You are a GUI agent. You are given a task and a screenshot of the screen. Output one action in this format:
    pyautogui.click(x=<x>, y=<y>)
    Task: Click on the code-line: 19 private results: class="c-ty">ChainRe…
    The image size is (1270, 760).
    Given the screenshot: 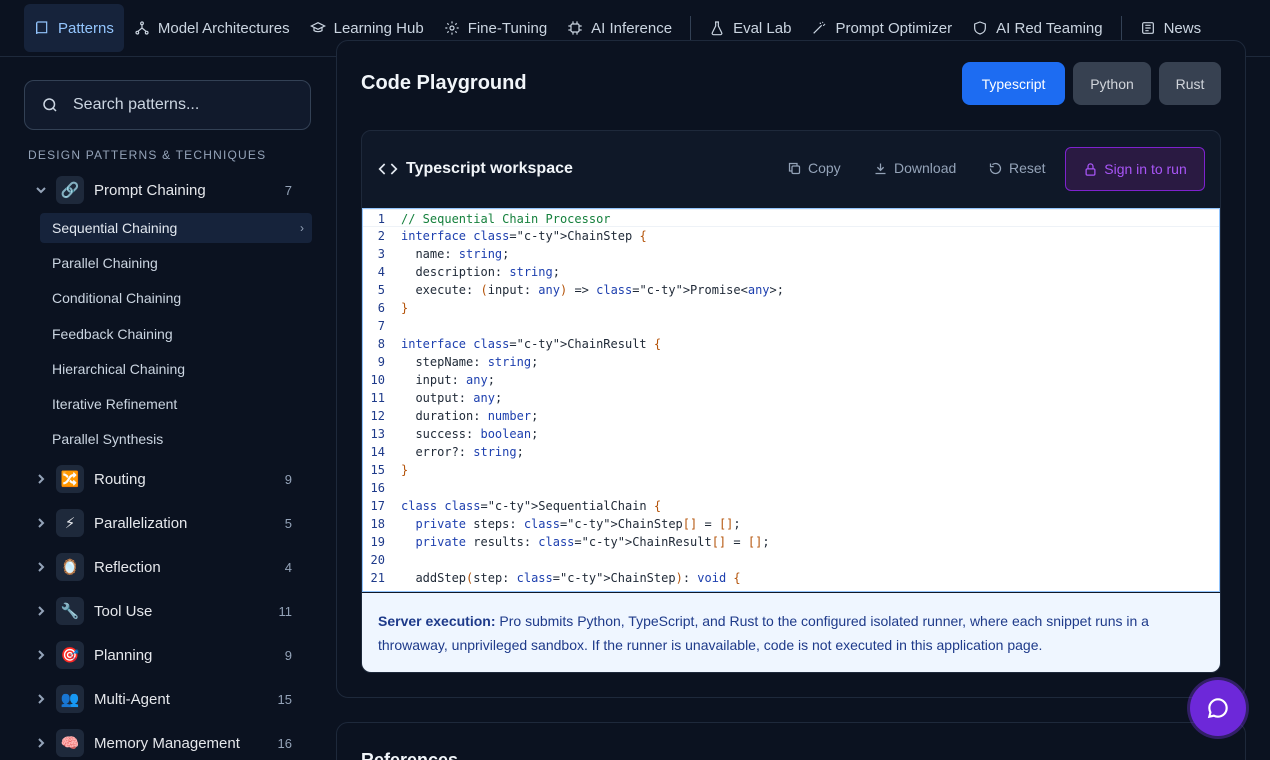 What is the action you would take?
    pyautogui.click(x=791, y=542)
    